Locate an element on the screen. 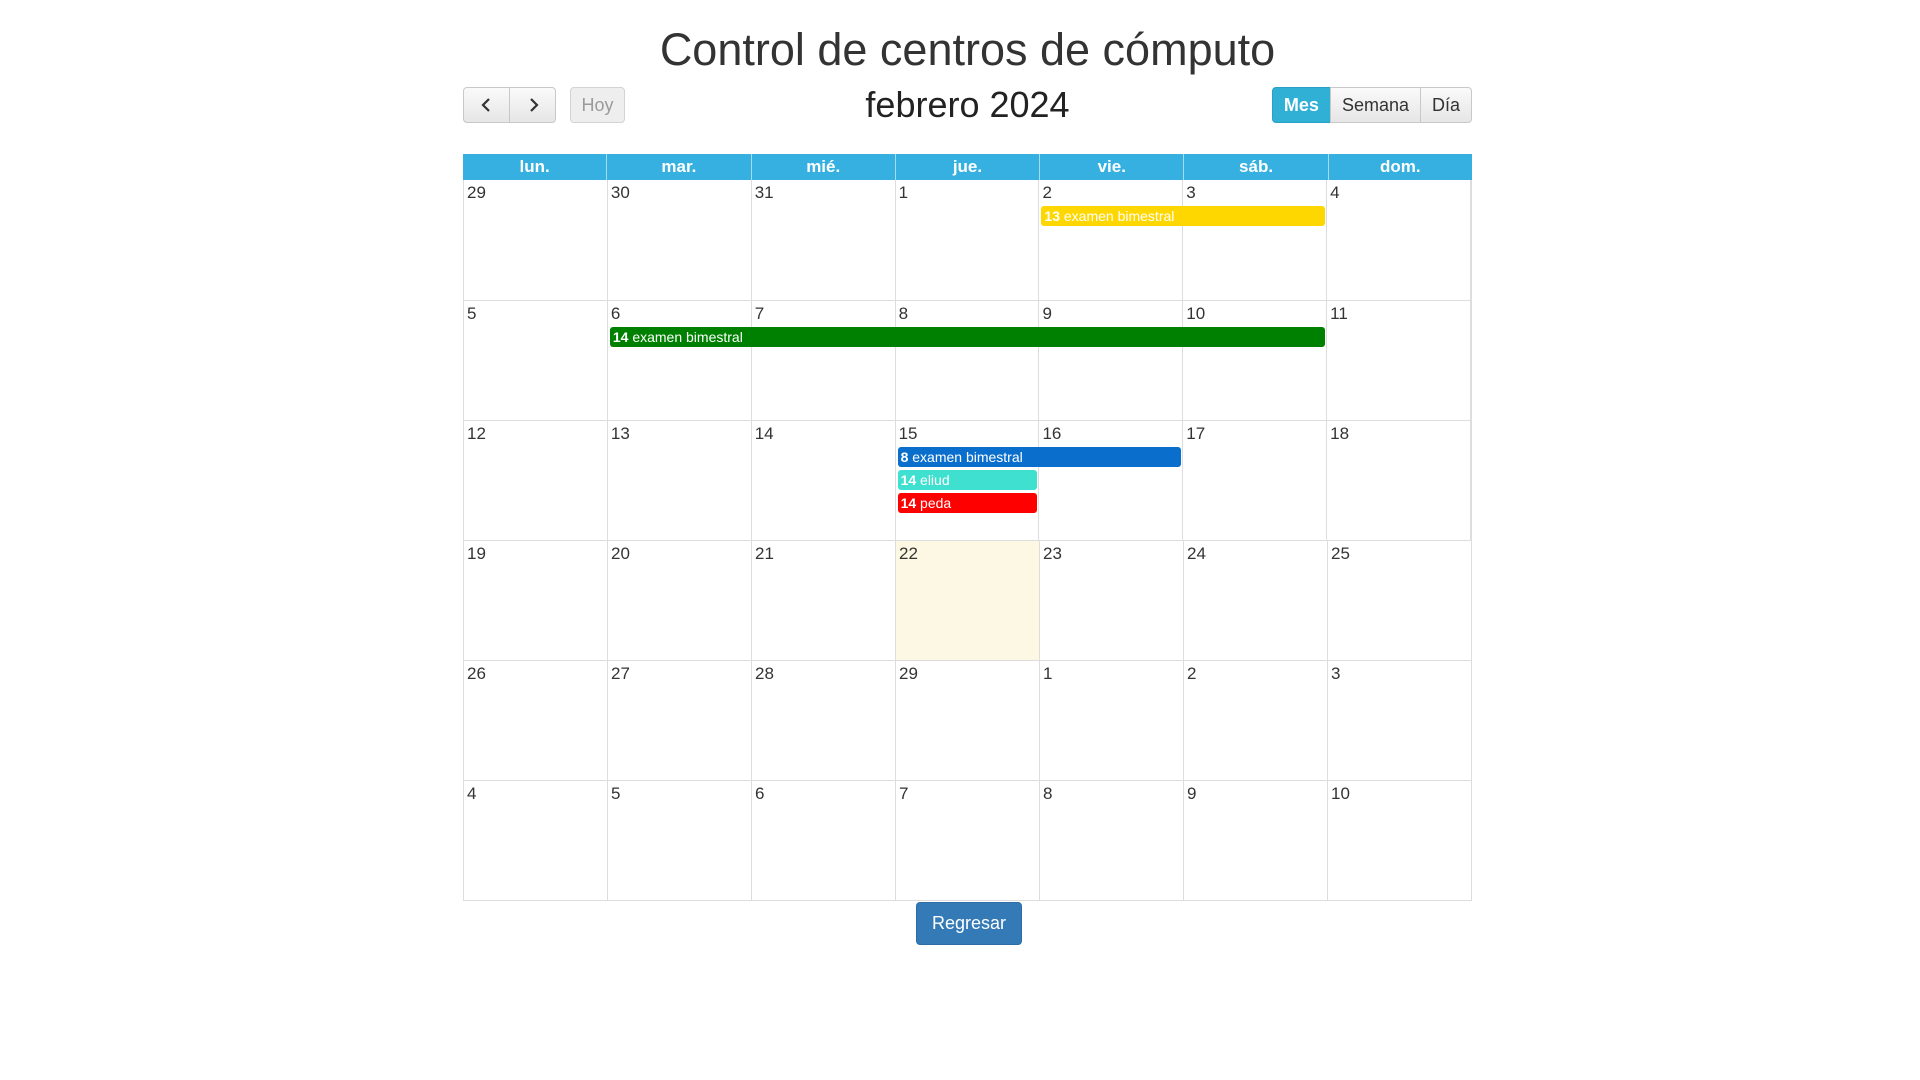  day-number: 13 is located at coordinates (620, 433).